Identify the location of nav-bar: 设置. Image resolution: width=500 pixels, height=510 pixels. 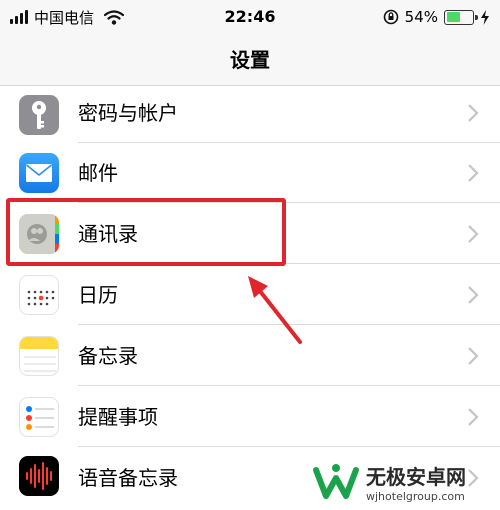
(250, 60).